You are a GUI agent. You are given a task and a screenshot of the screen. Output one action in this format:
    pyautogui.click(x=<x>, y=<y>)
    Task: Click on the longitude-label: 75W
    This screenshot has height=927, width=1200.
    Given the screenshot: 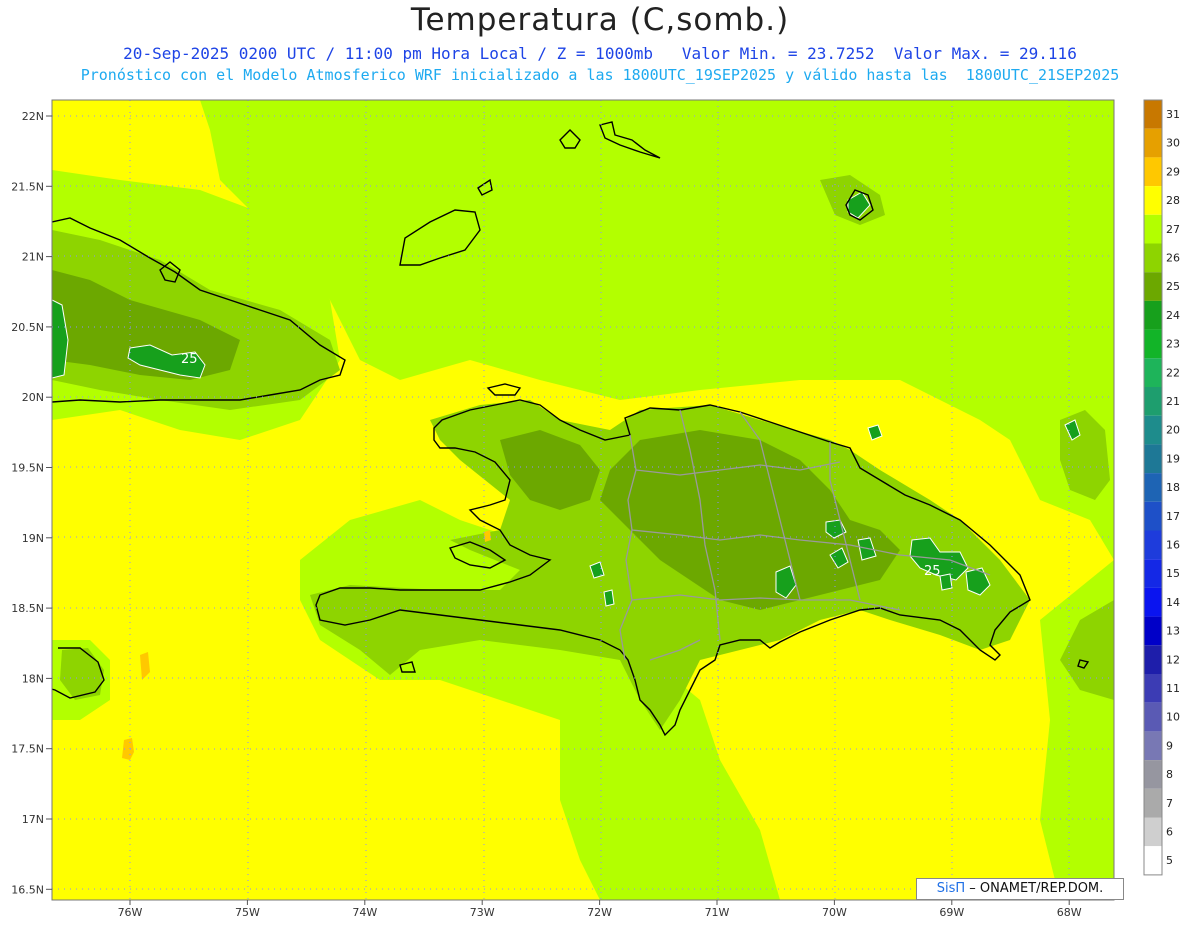 What is the action you would take?
    pyautogui.click(x=247, y=912)
    